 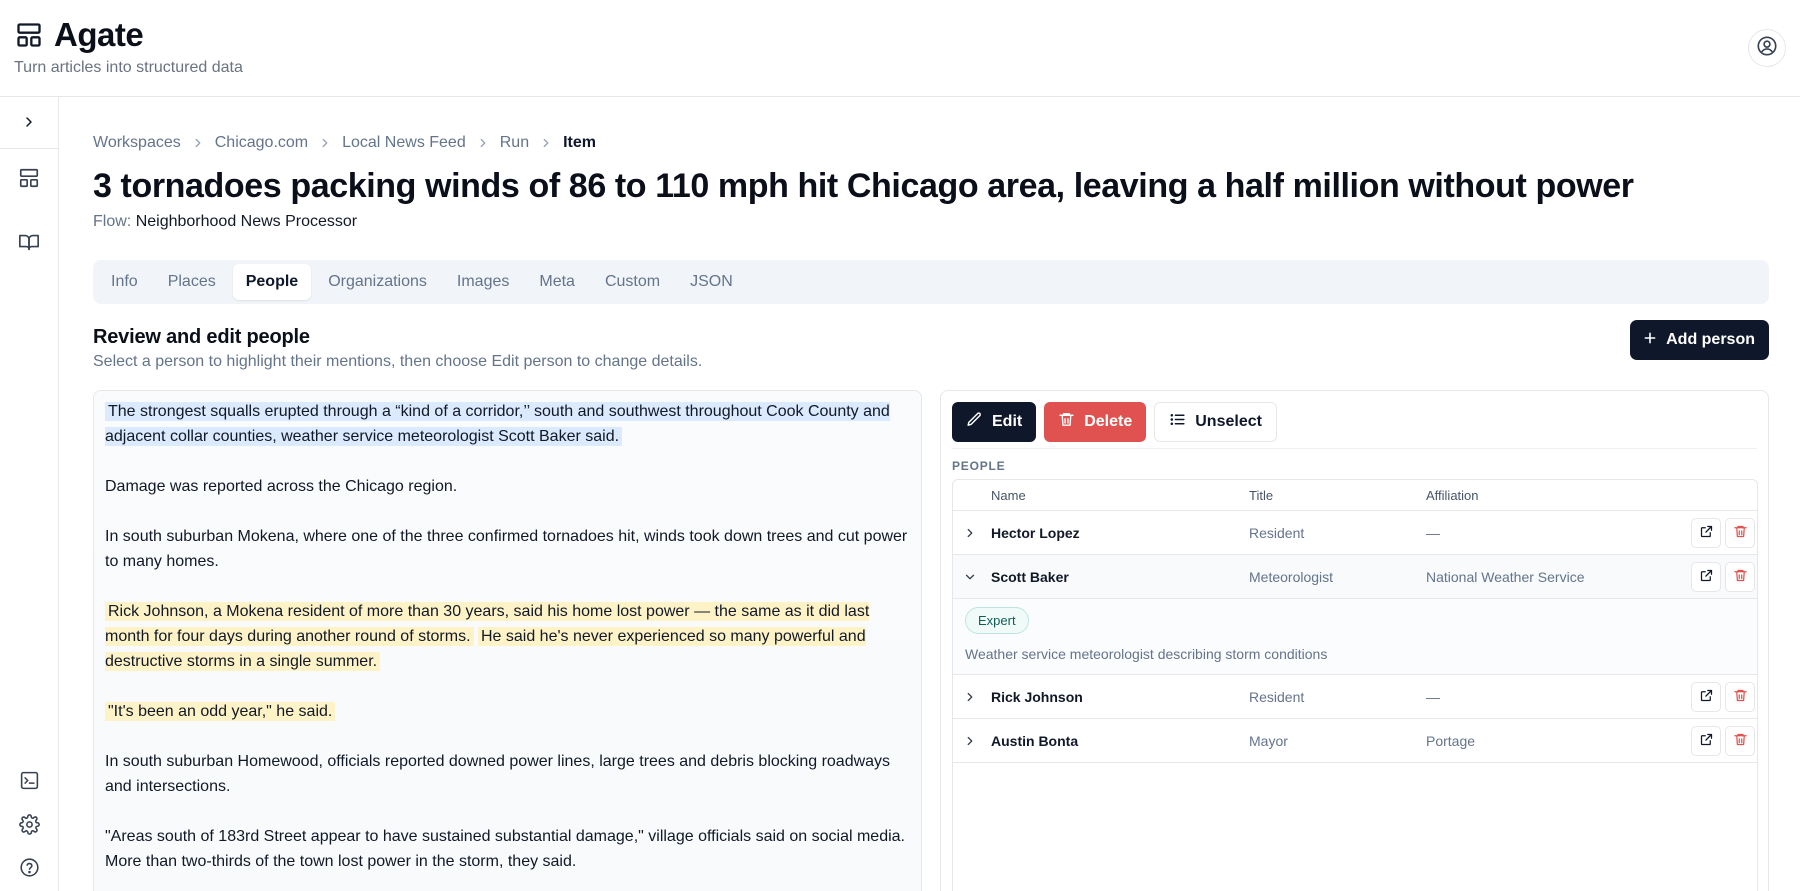 What do you see at coordinates (192, 282) in the screenshot?
I see `tab-places: Places` at bounding box center [192, 282].